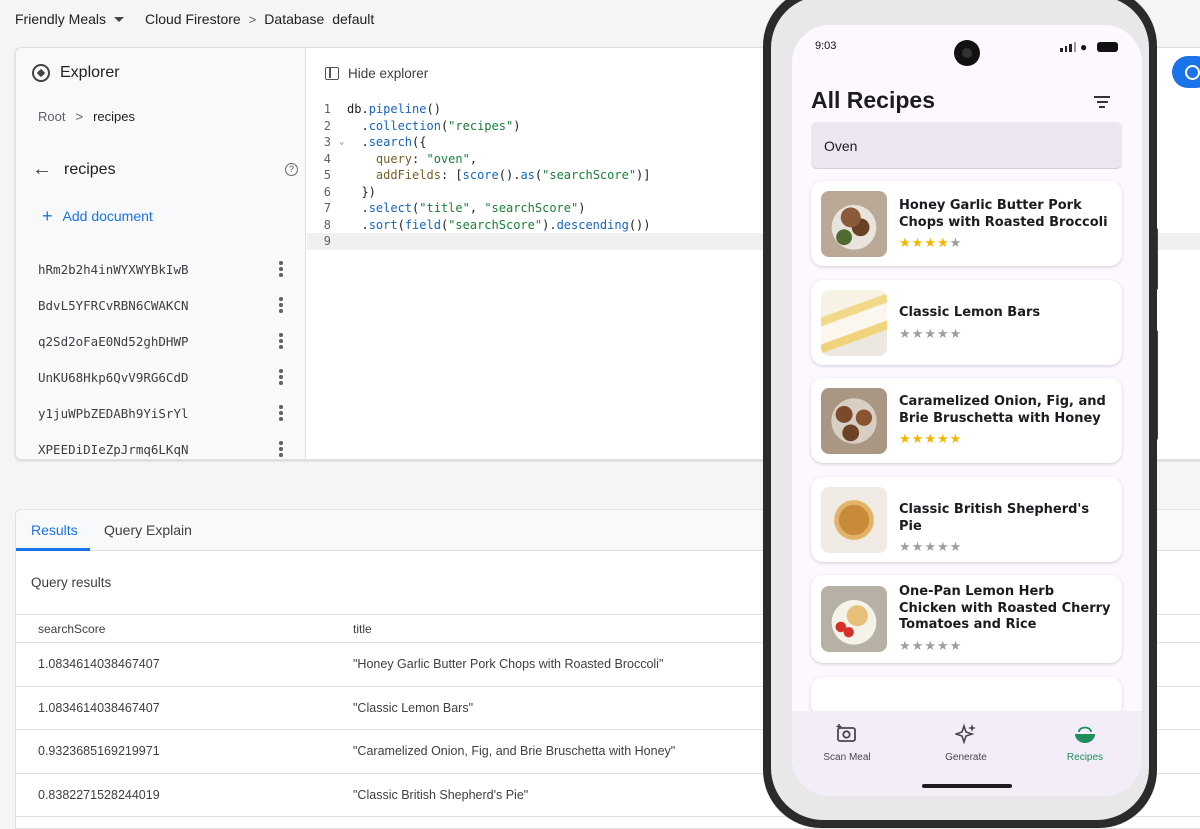  I want to click on document-id: UnKU68Hkp6QvV9RG6CdD, so click(113, 377).